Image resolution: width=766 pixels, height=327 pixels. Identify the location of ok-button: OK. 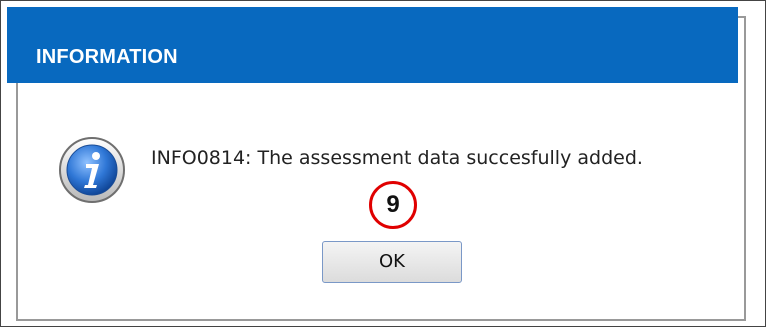
(392, 262).